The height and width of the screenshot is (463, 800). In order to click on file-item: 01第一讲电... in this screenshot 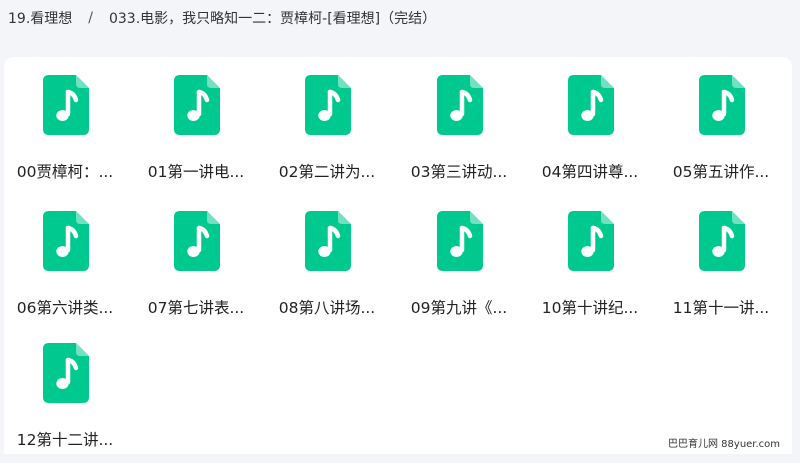, I will do `click(196, 135)`.